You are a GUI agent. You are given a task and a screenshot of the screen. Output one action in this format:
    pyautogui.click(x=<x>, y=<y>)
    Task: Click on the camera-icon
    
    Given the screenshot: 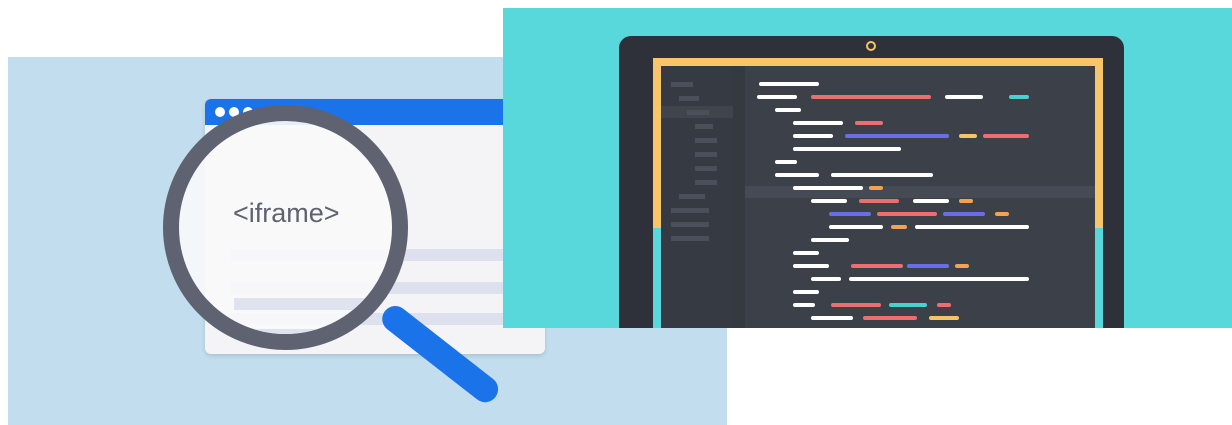 What is the action you would take?
    pyautogui.click(x=871, y=46)
    